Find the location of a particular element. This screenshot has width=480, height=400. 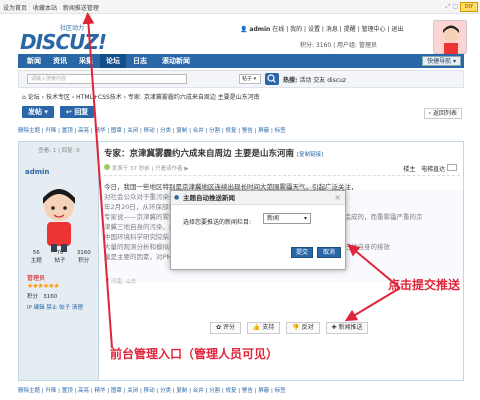

oppose-label: 反对 is located at coordinates (307, 327).